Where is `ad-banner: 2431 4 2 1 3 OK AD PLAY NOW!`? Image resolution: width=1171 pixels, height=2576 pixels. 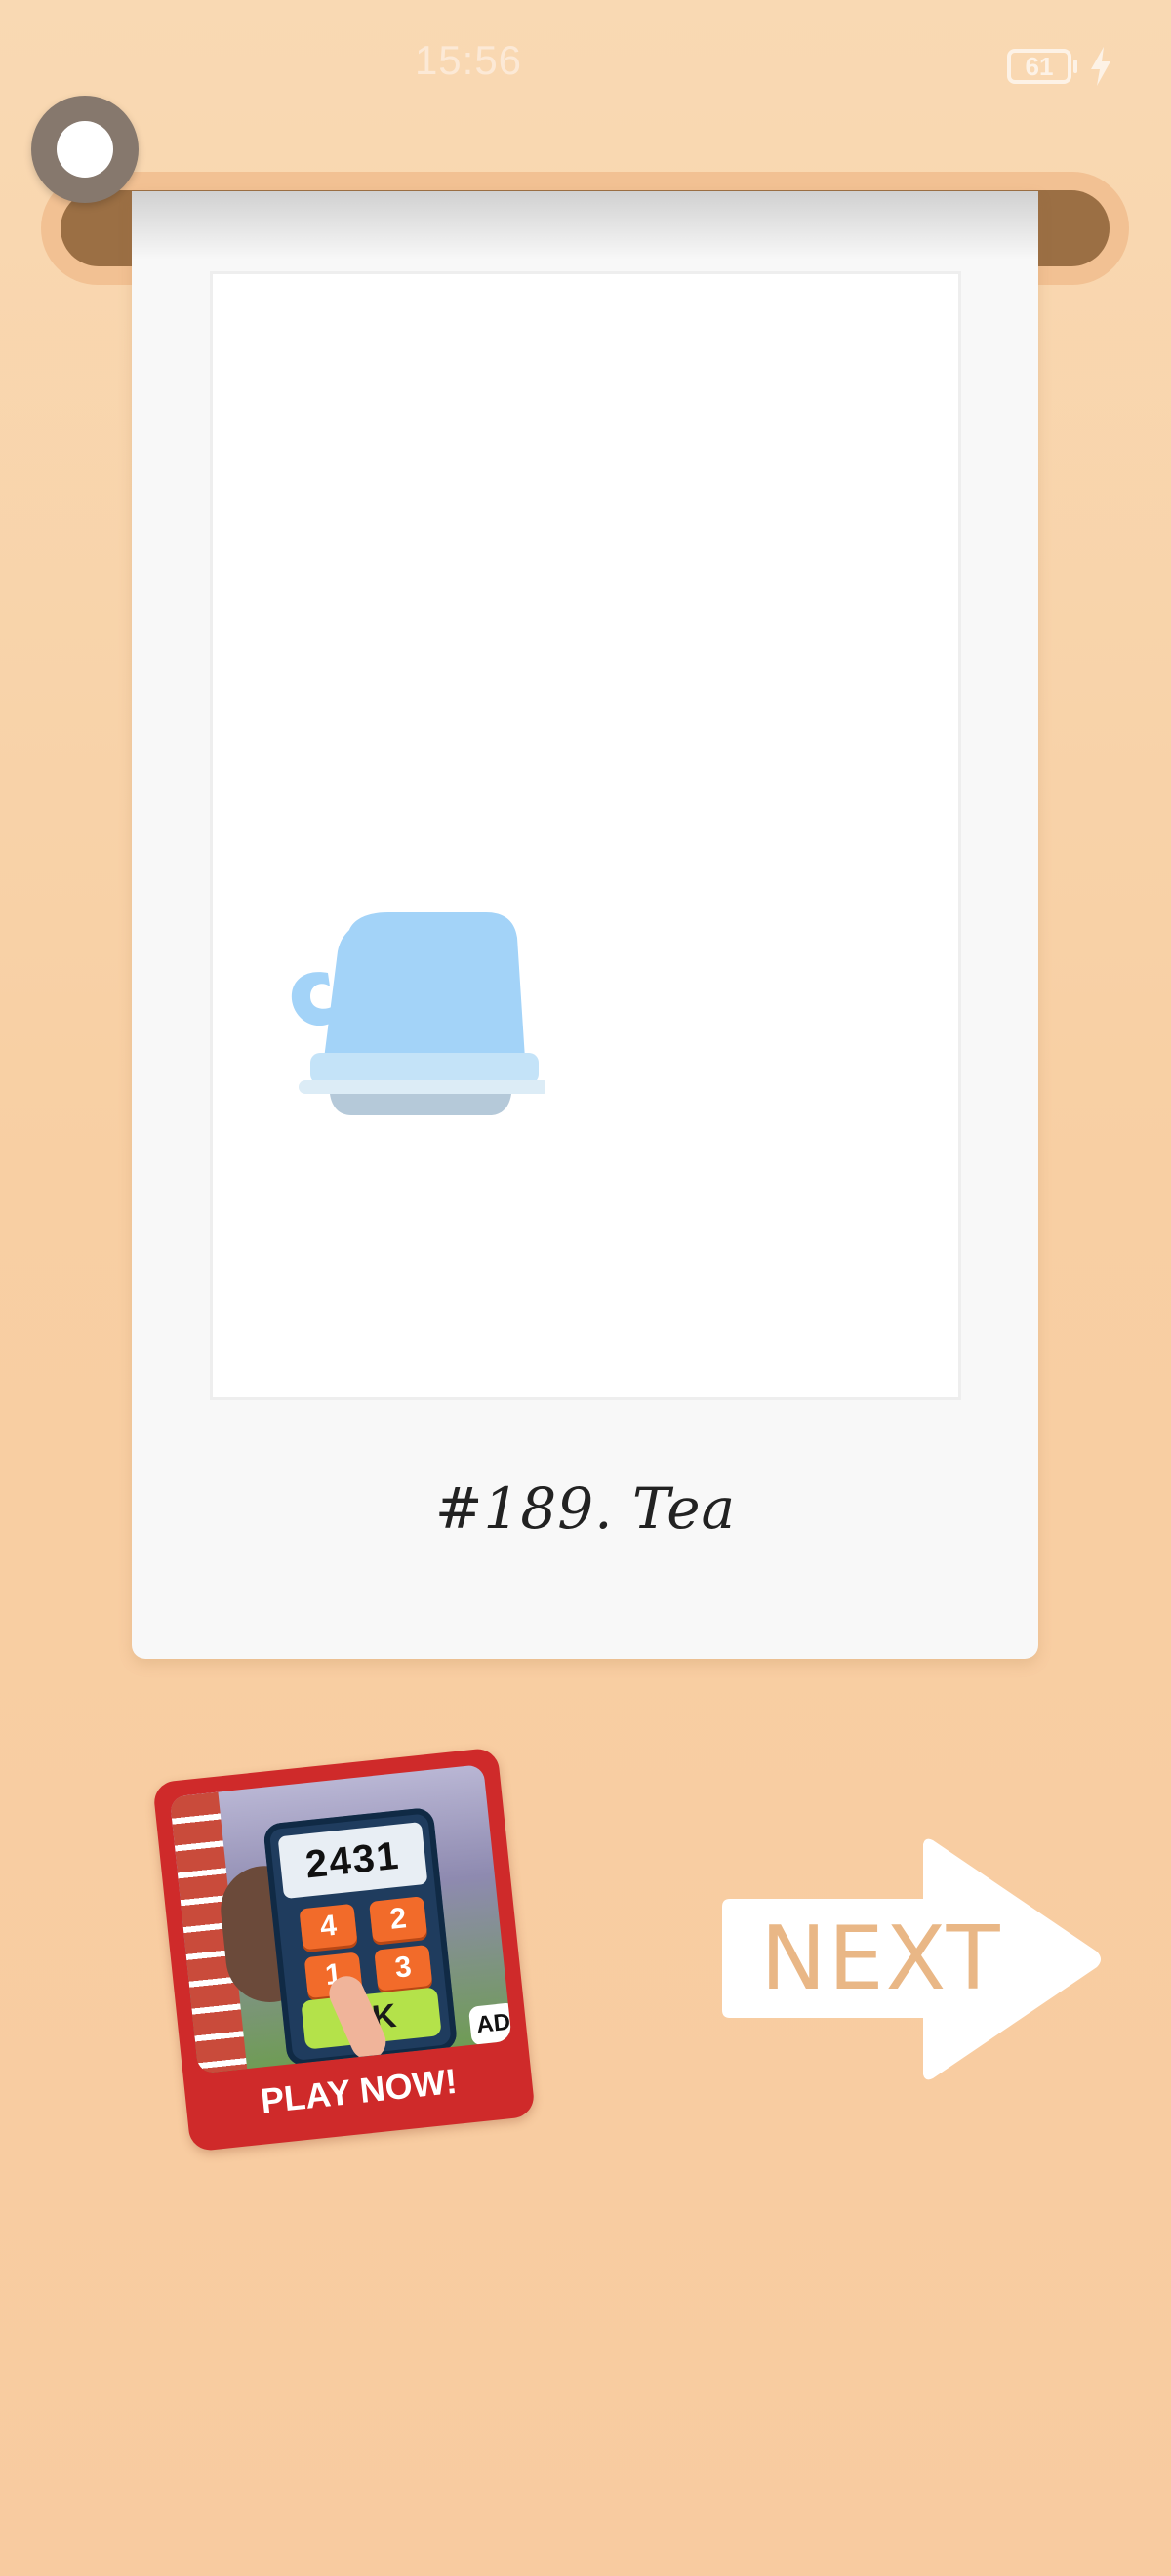
ad-banner: 2431 4 2 1 3 OK AD PLAY NOW! is located at coordinates (344, 1950).